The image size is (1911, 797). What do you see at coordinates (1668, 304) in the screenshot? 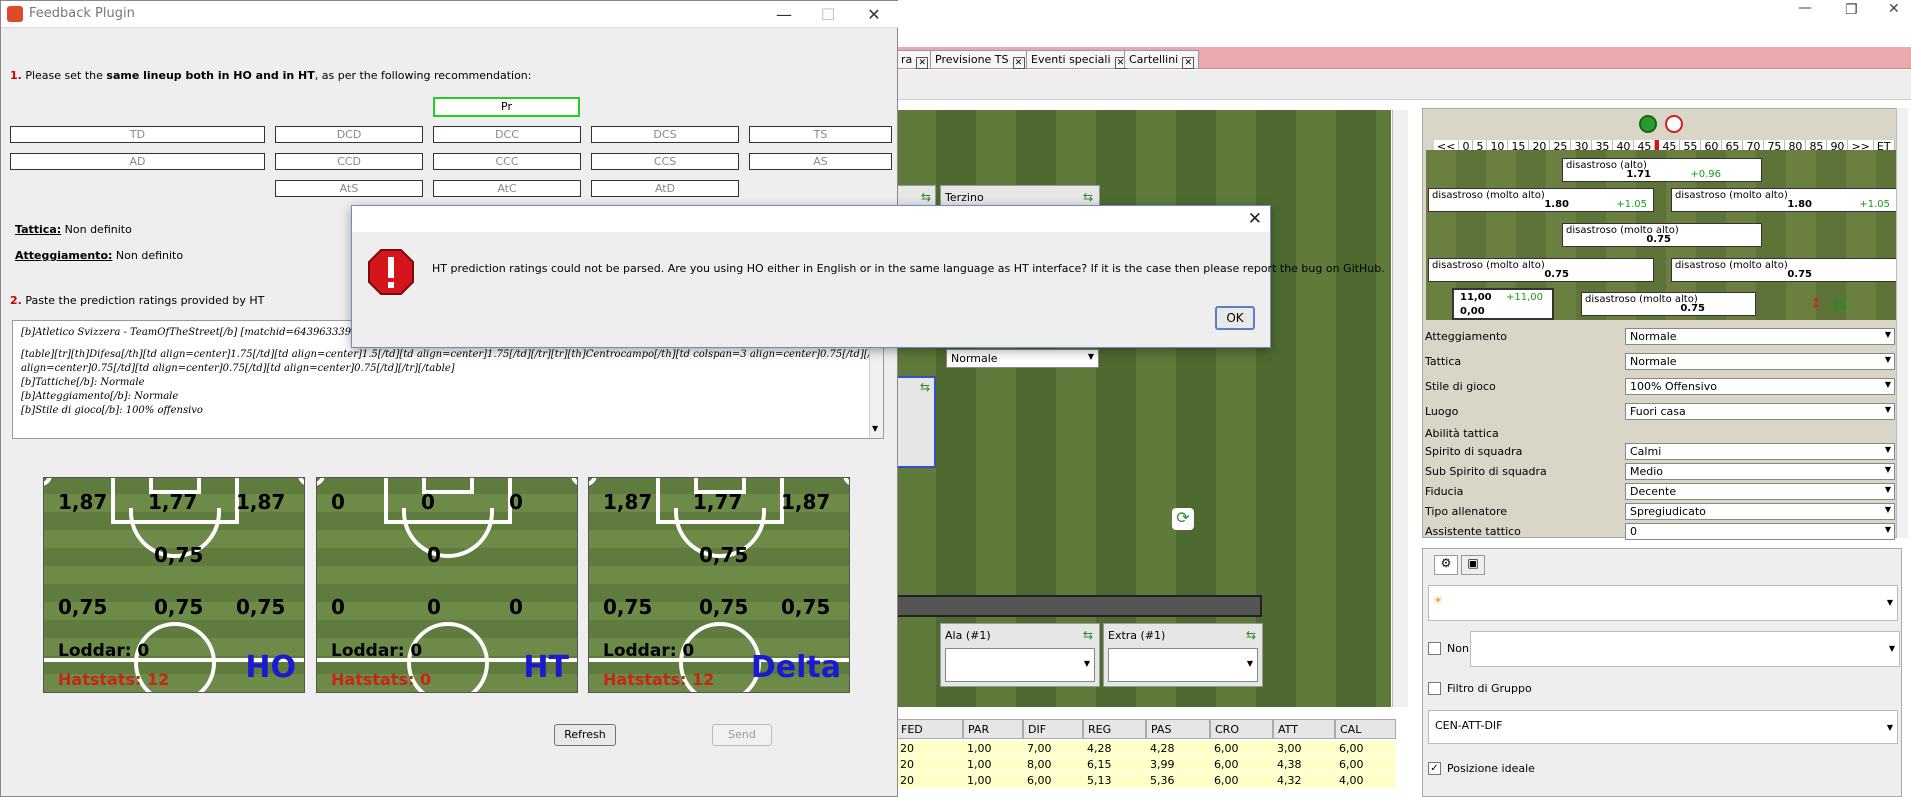
I see `rating-box: disastroso (molto alto) 0.75` at bounding box center [1668, 304].